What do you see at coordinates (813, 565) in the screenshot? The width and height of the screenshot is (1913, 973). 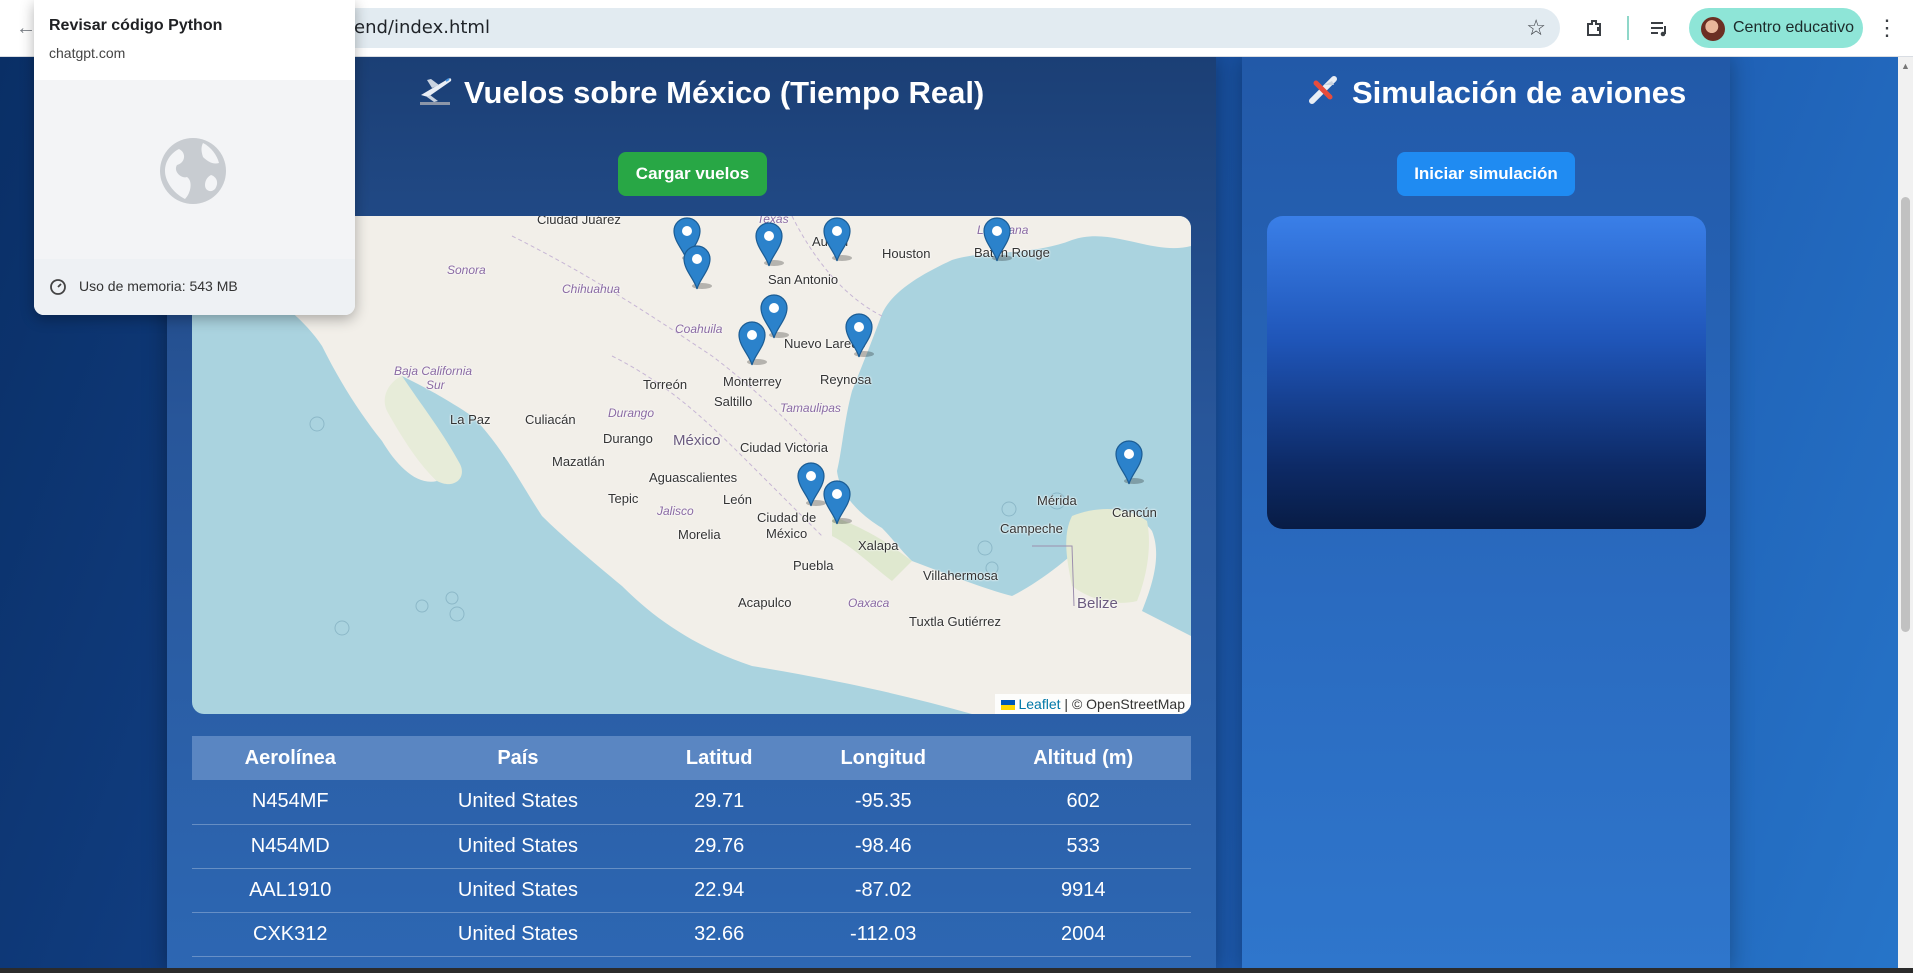 I see `map-label: Puebla` at bounding box center [813, 565].